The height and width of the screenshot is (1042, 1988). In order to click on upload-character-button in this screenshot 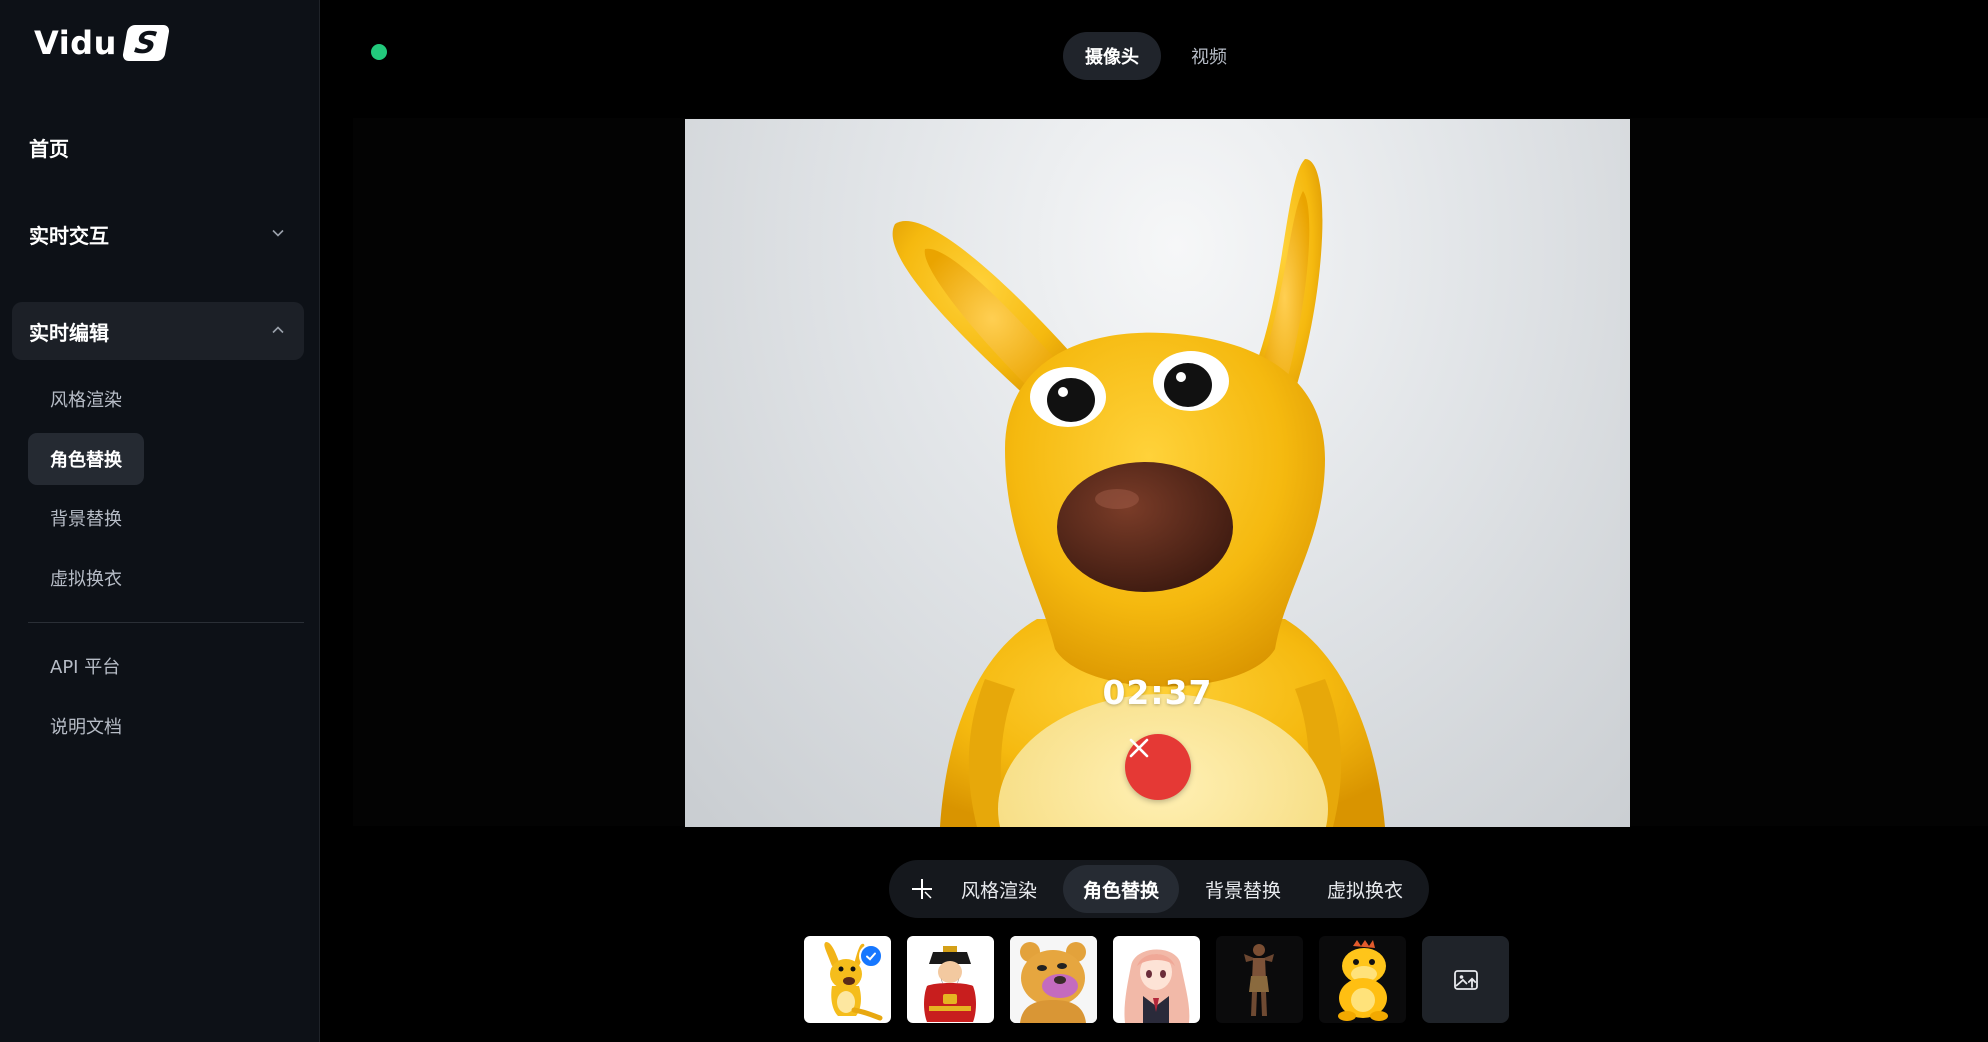, I will do `click(1465, 979)`.